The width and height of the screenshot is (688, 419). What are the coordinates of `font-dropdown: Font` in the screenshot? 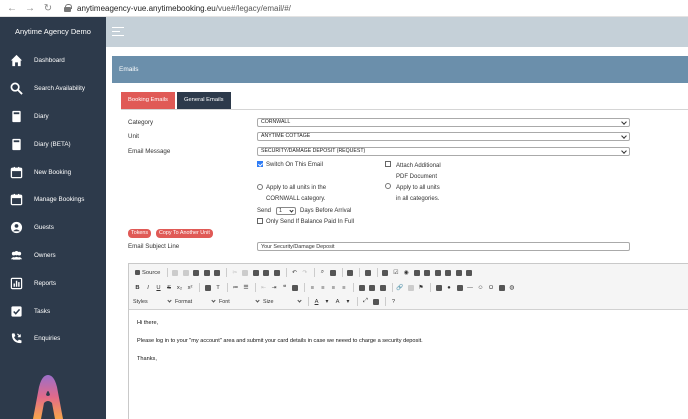 It's located at (239, 301).